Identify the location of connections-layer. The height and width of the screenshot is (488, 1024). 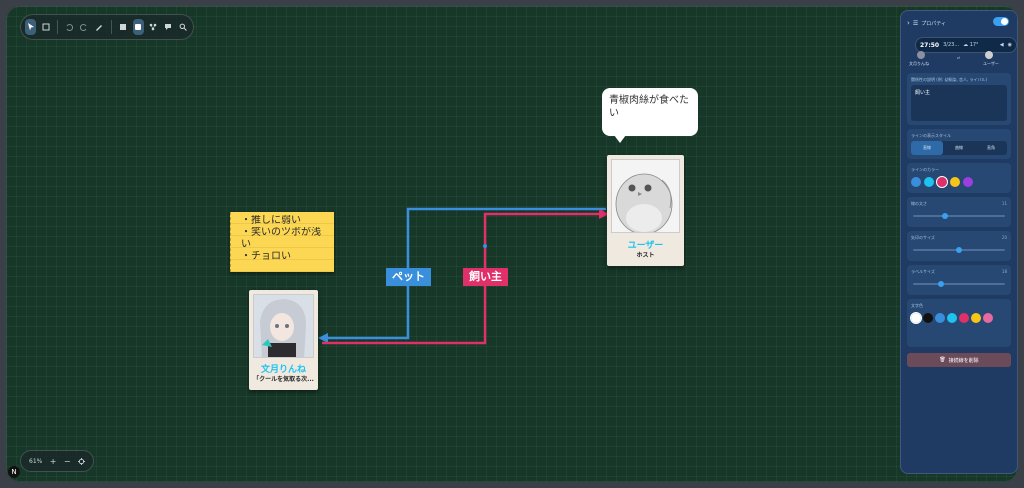
(463, 276).